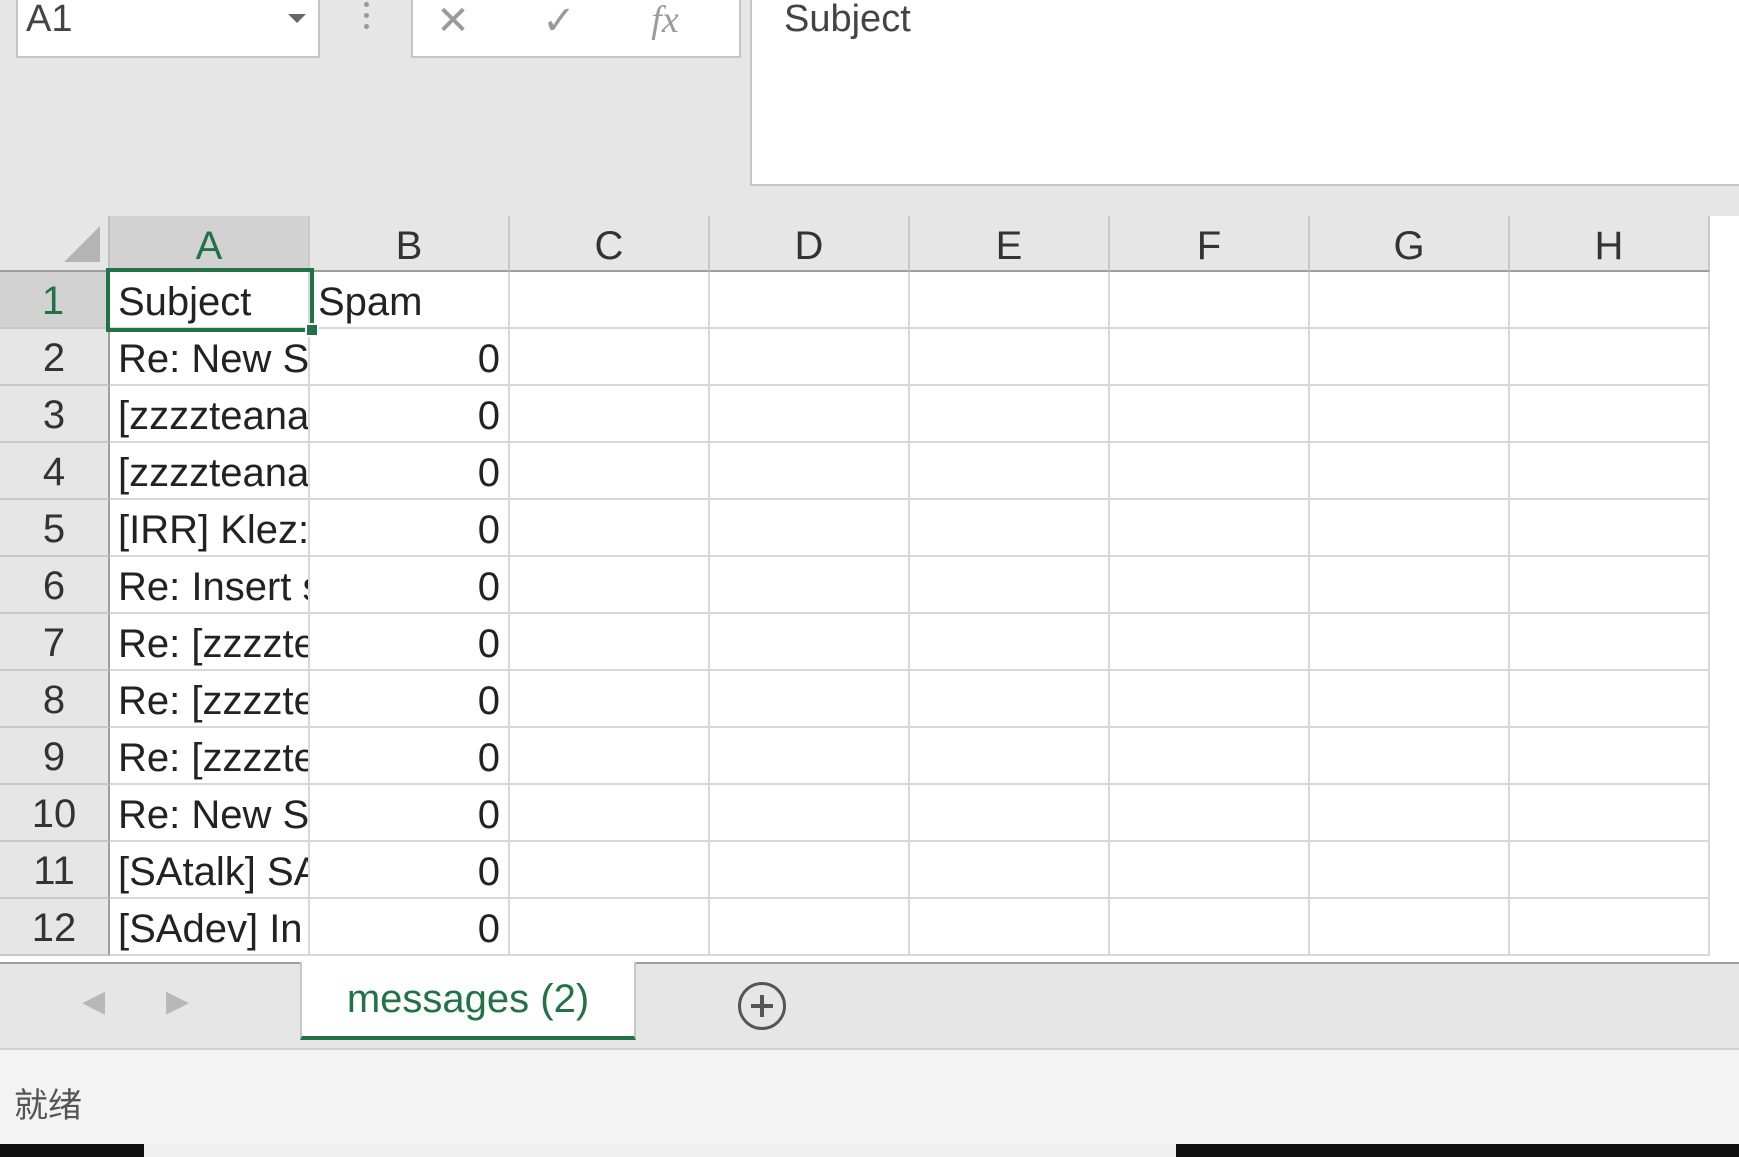  Describe the element at coordinates (810, 585) in the screenshot. I see `cell-d6` at that location.